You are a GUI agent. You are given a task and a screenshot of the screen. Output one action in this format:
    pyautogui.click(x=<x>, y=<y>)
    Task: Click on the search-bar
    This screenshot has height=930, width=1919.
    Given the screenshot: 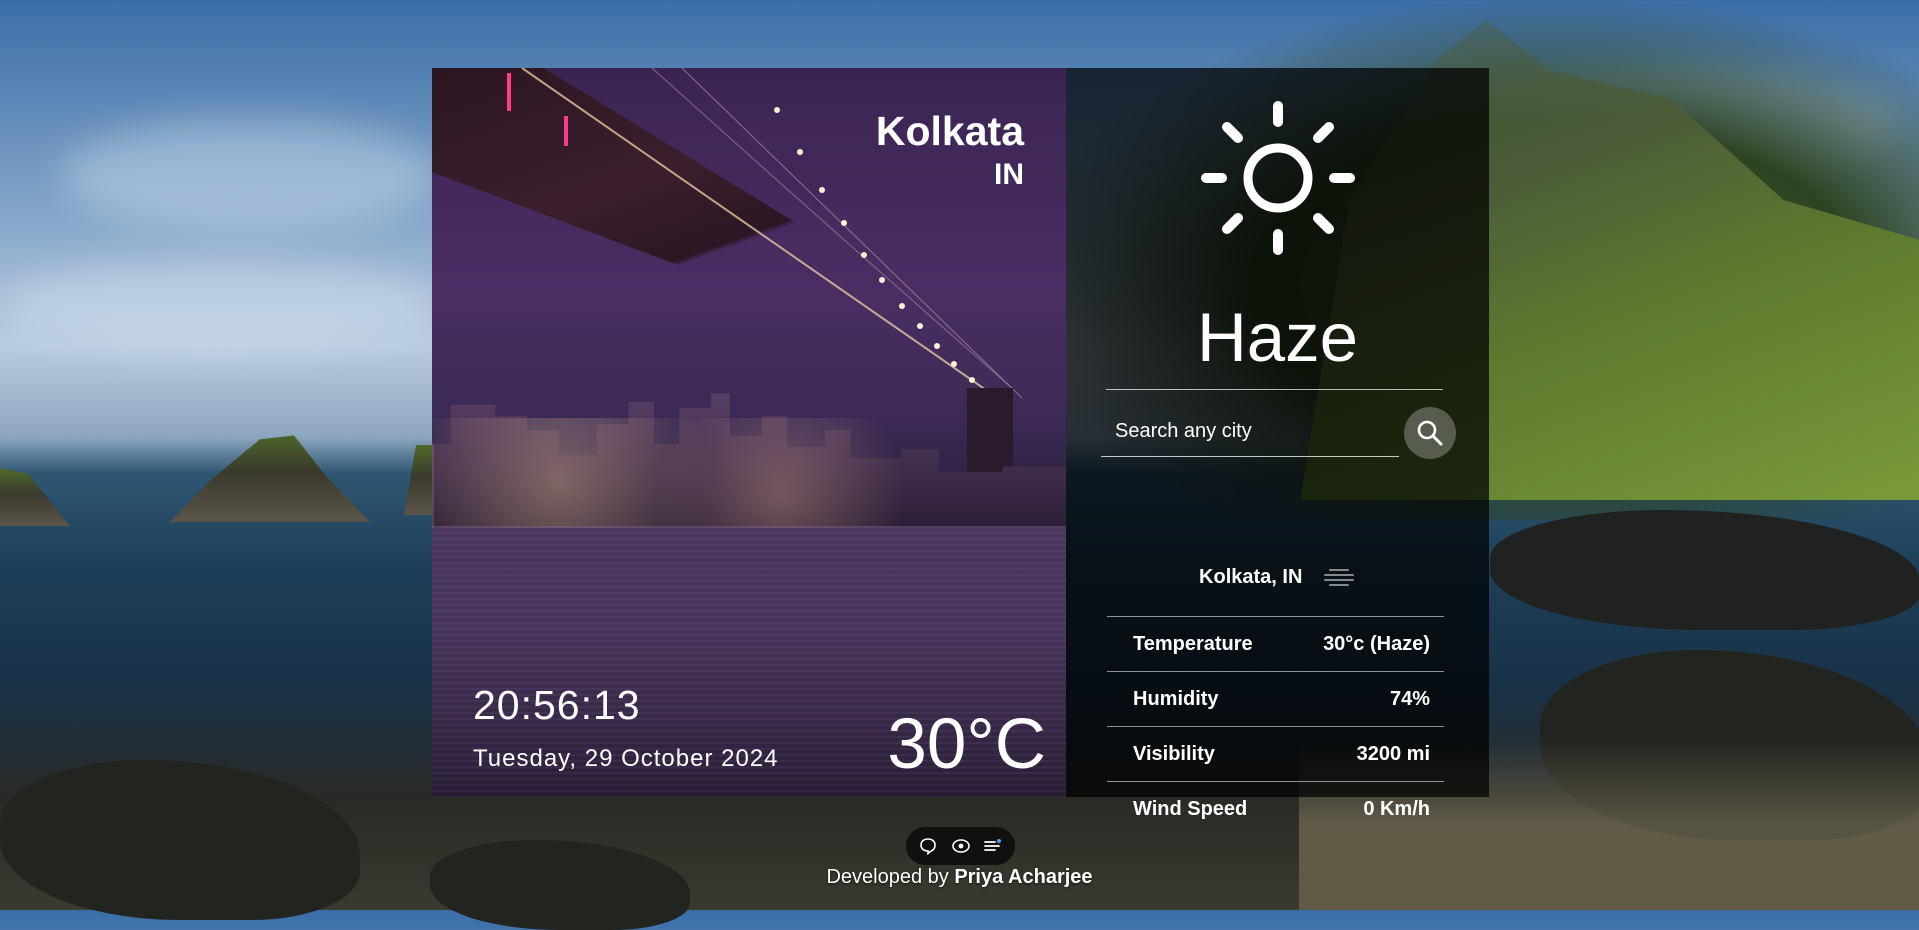 What is the action you would take?
    pyautogui.click(x=1278, y=435)
    